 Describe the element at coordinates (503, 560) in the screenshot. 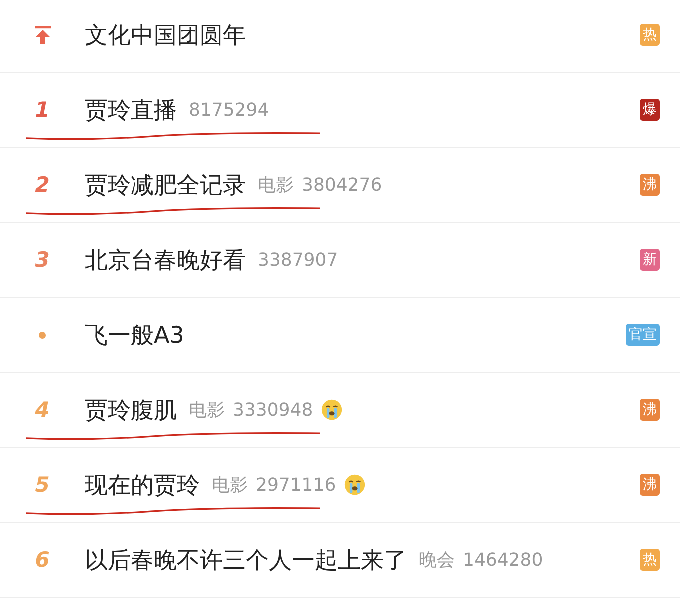

I see `heat-count: 1464280` at that location.